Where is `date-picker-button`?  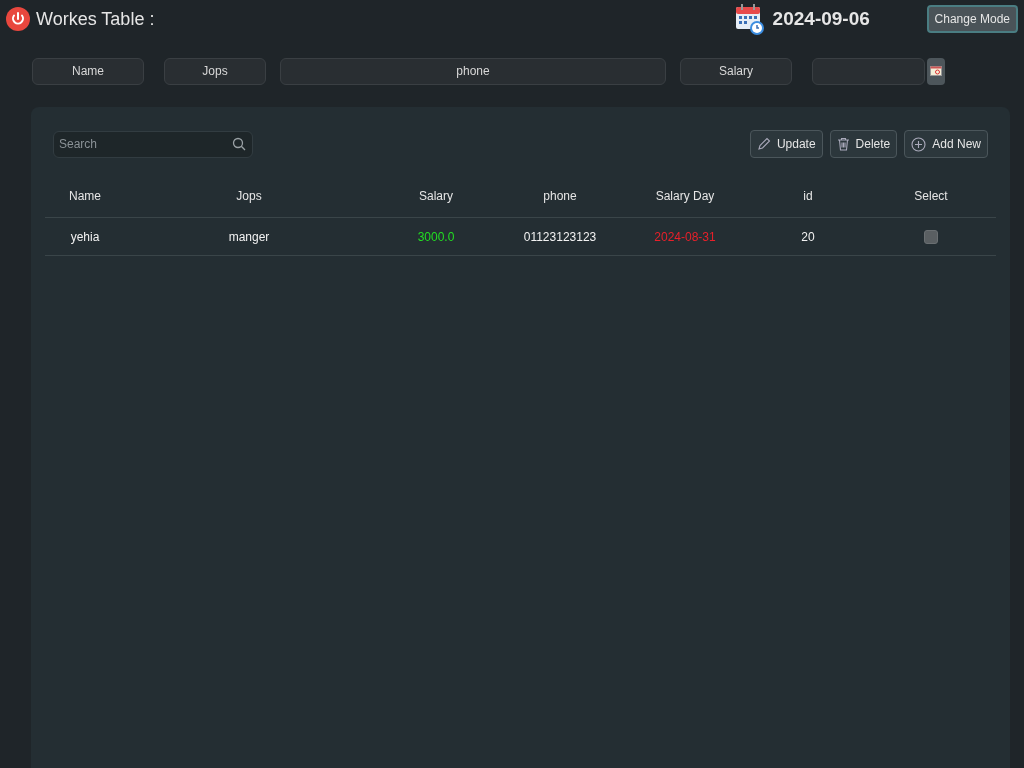 date-picker-button is located at coordinates (936, 71).